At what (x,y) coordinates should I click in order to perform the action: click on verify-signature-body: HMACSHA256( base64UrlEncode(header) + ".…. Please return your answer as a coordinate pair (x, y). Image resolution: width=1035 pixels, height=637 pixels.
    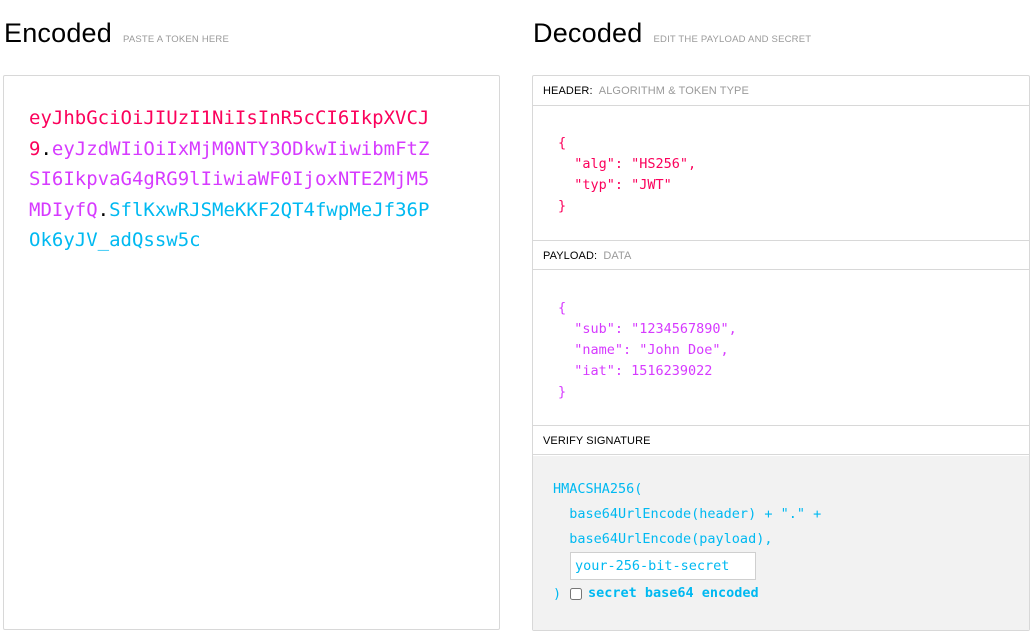
    Looking at the image, I should click on (781, 543).